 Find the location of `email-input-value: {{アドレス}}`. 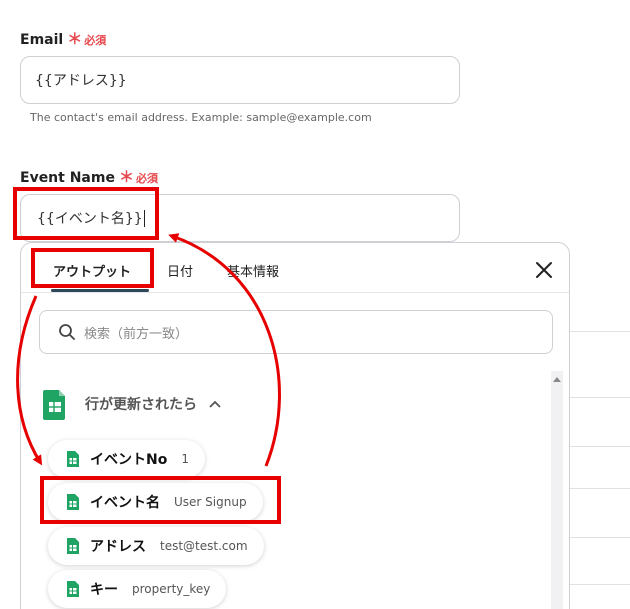

email-input-value: {{アドレス}} is located at coordinates (81, 81).